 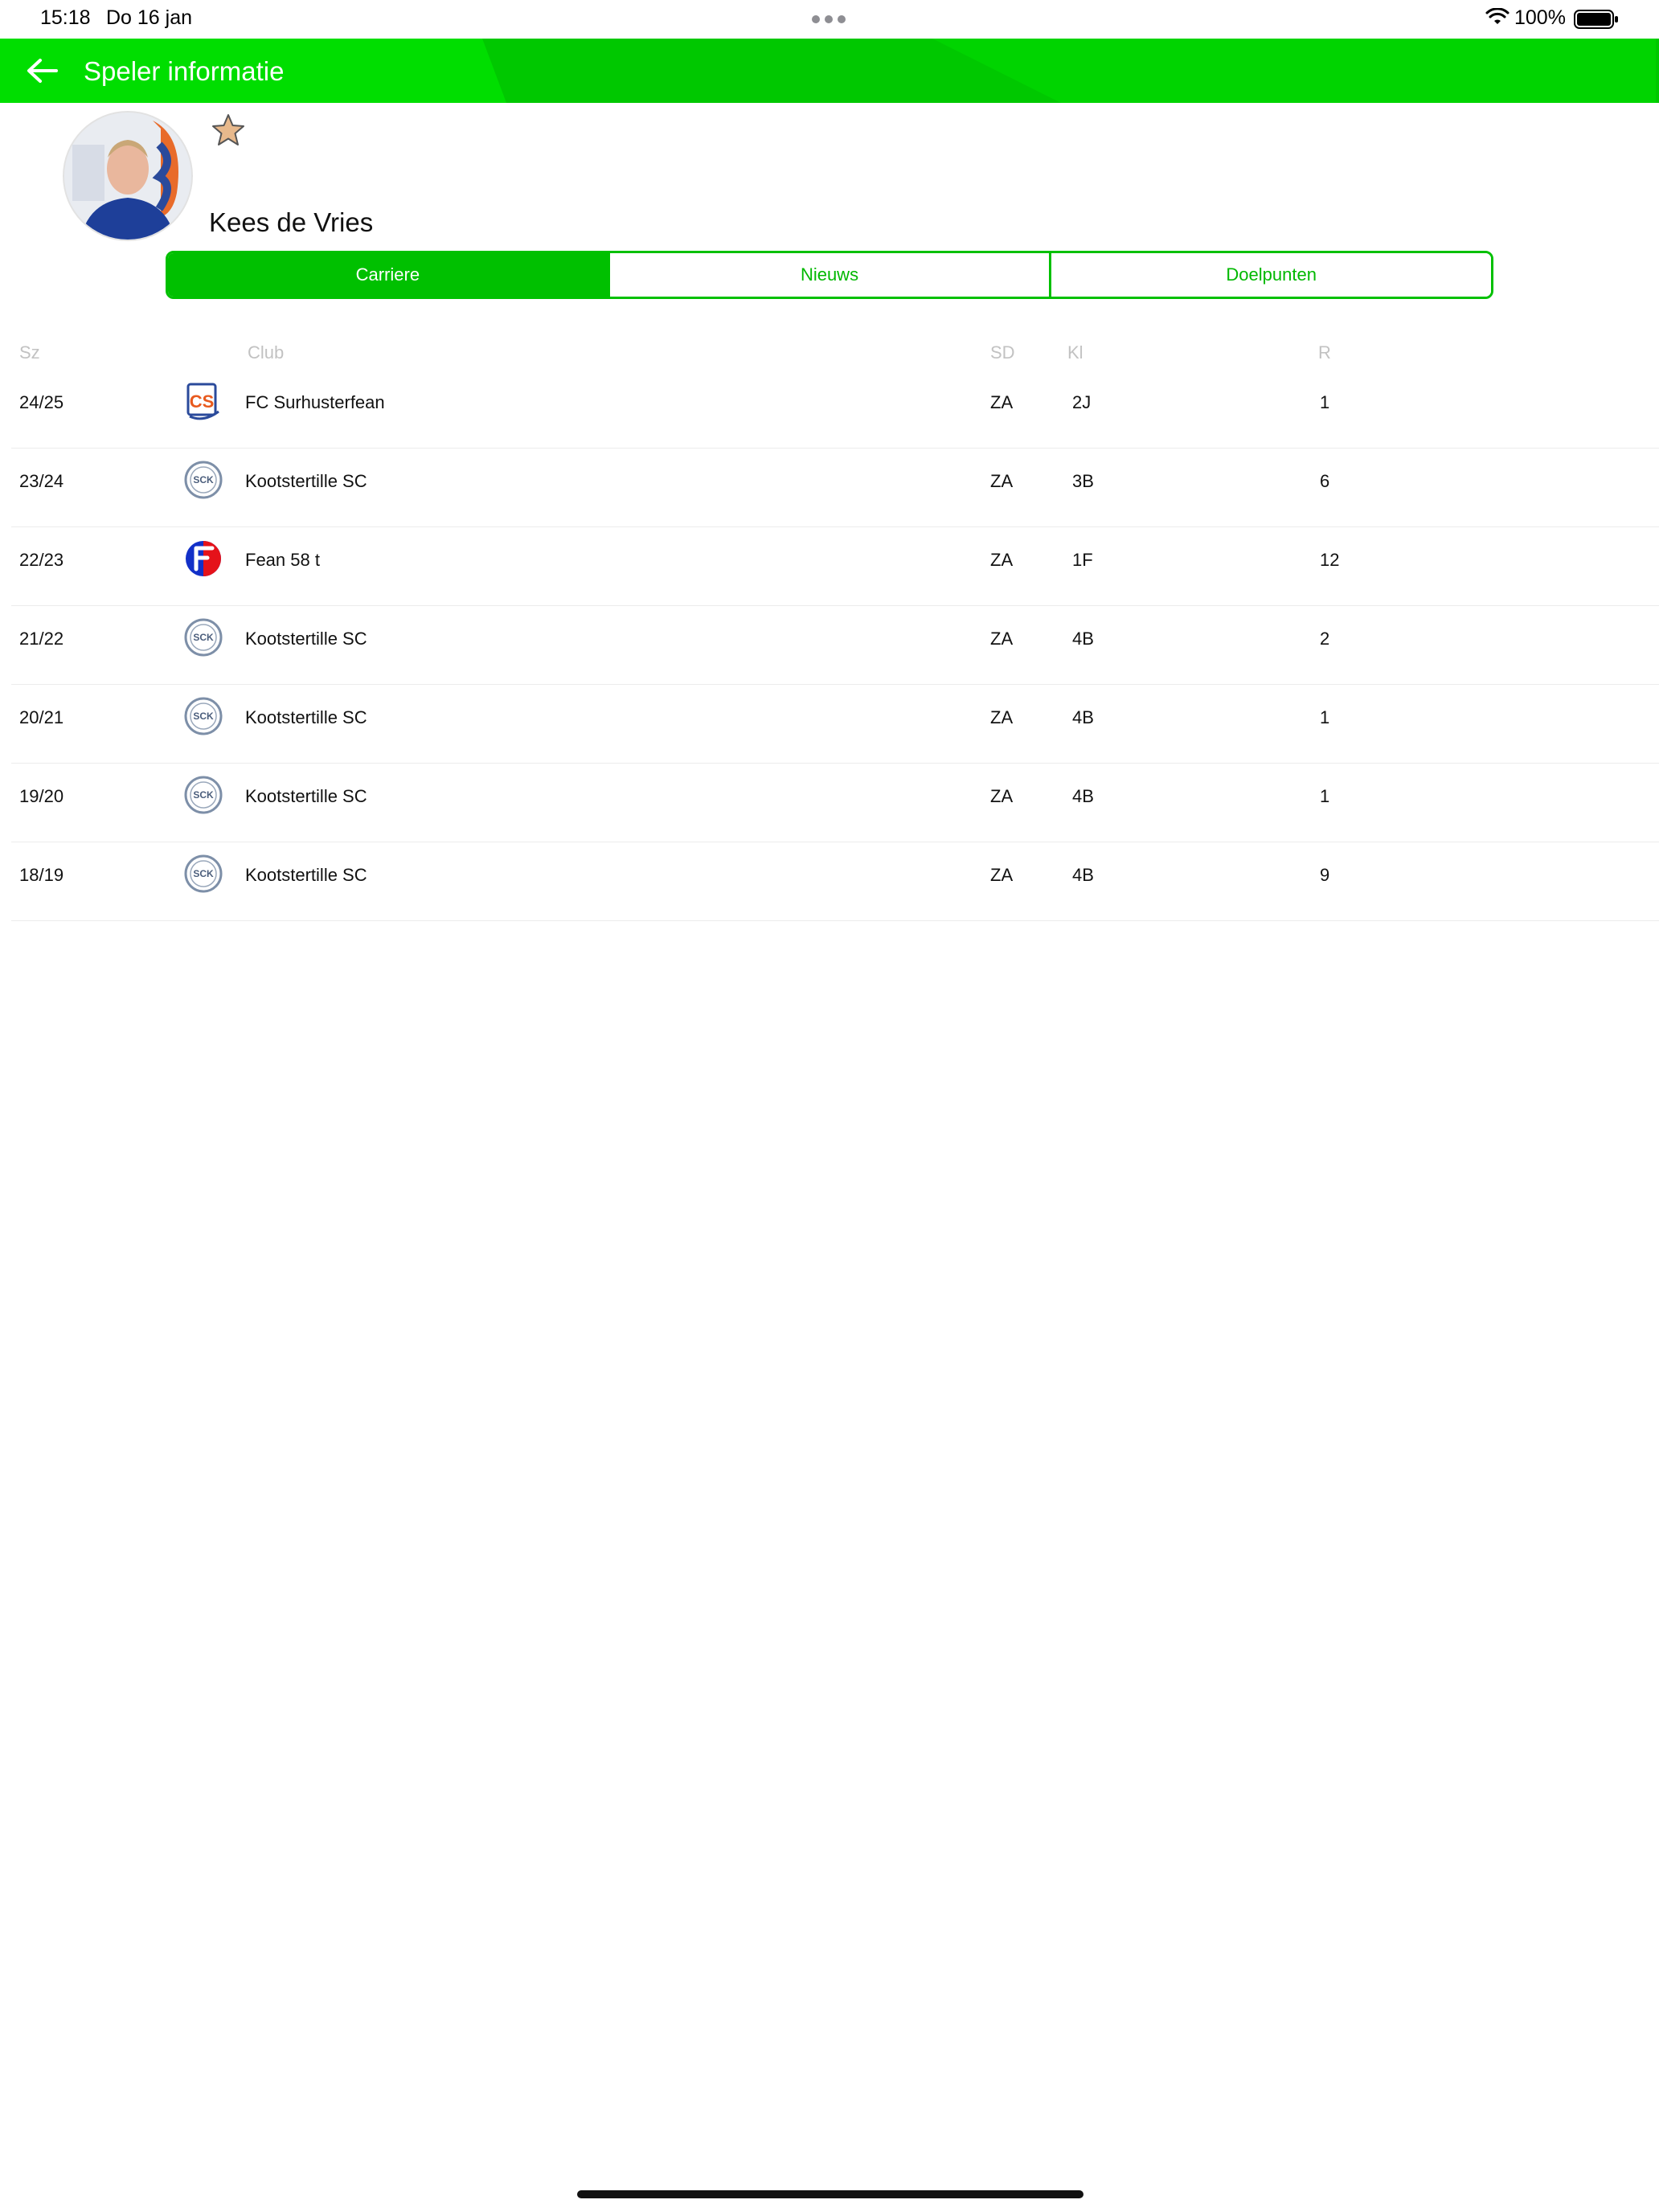 What do you see at coordinates (835, 409) in the screenshot?
I see `table-row: 24/25 CS FC Surhusterfean ZA 2J 1` at bounding box center [835, 409].